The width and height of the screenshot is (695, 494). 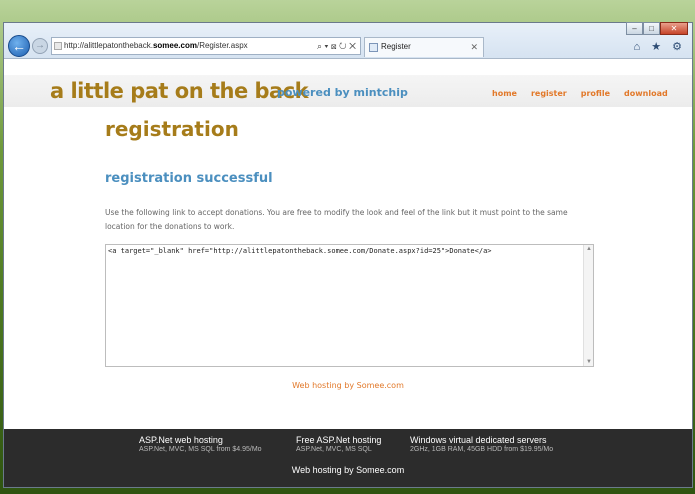 I want to click on site-nav: home register profile download, so click(x=587, y=93).